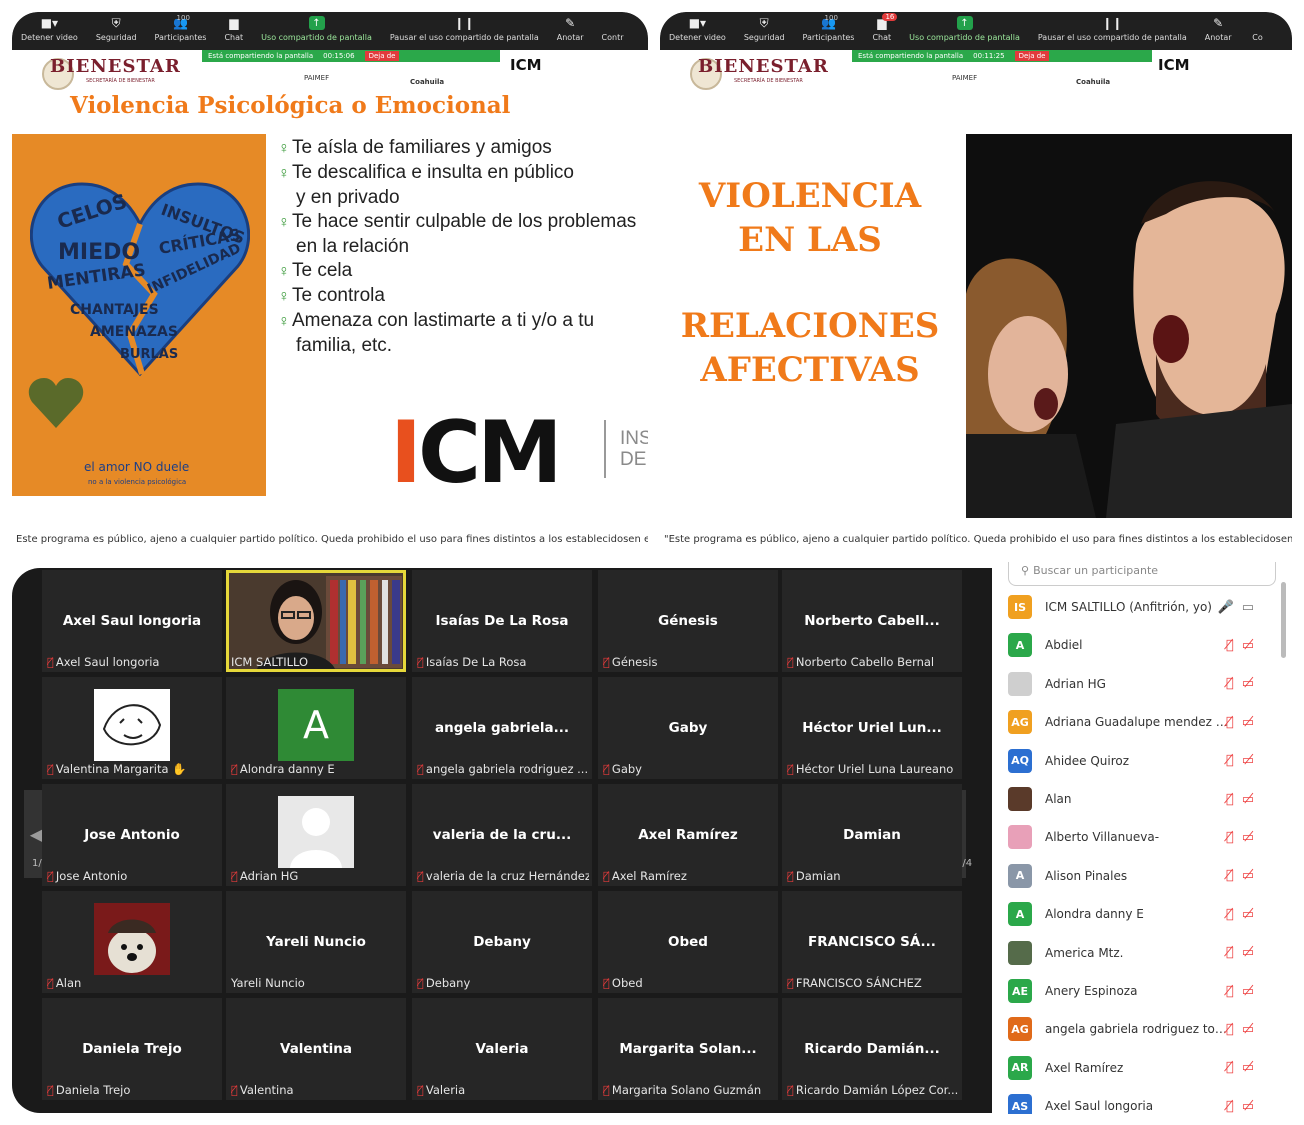 Image resolution: width=1304 pixels, height=1125 pixels. Describe the element at coordinates (810, 326) in the screenshot. I see `slide-title-line-3: RELACIONES` at that location.